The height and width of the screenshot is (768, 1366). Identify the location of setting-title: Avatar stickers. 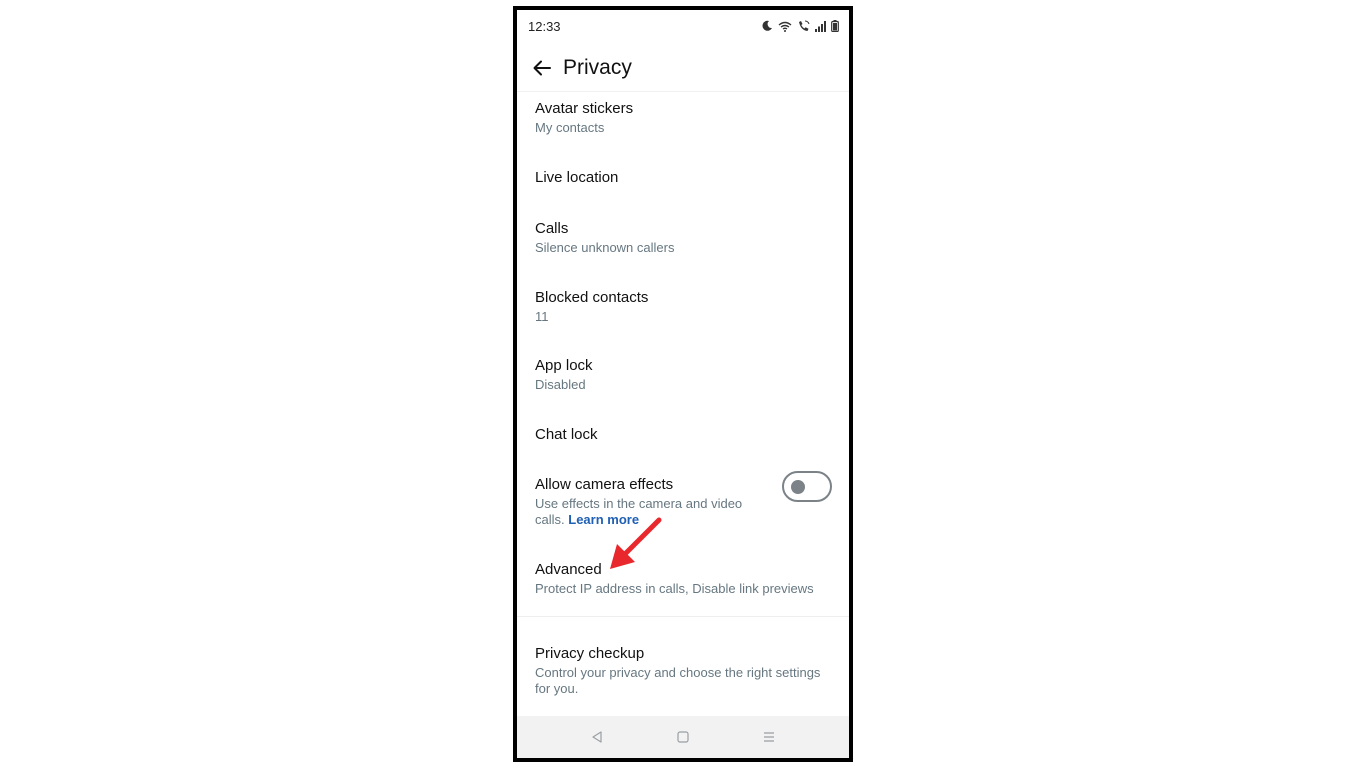
(584, 108).